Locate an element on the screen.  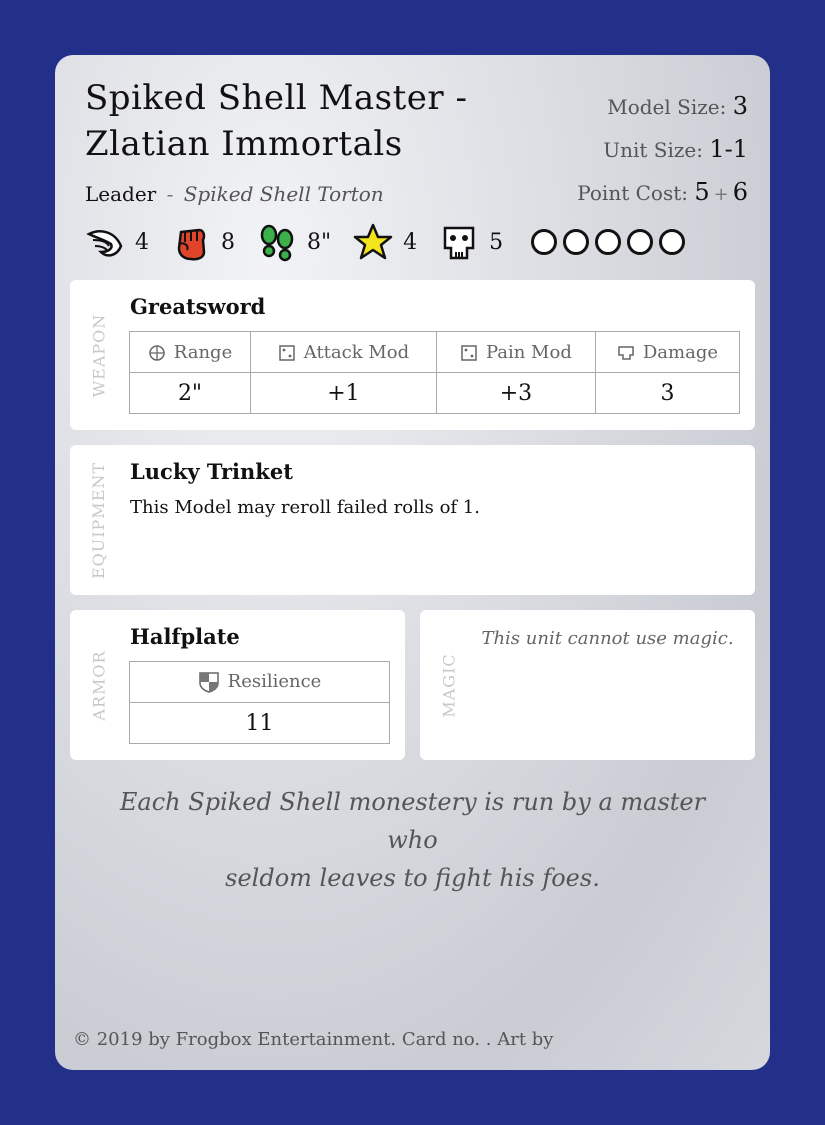
attack-mod-value: +1 is located at coordinates (343, 393).